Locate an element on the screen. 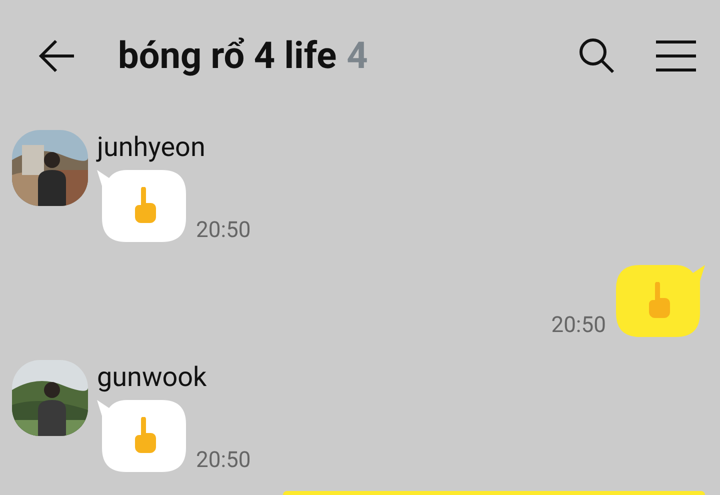 The image size is (720, 495). sender-name: gunwook is located at coordinates (152, 377).